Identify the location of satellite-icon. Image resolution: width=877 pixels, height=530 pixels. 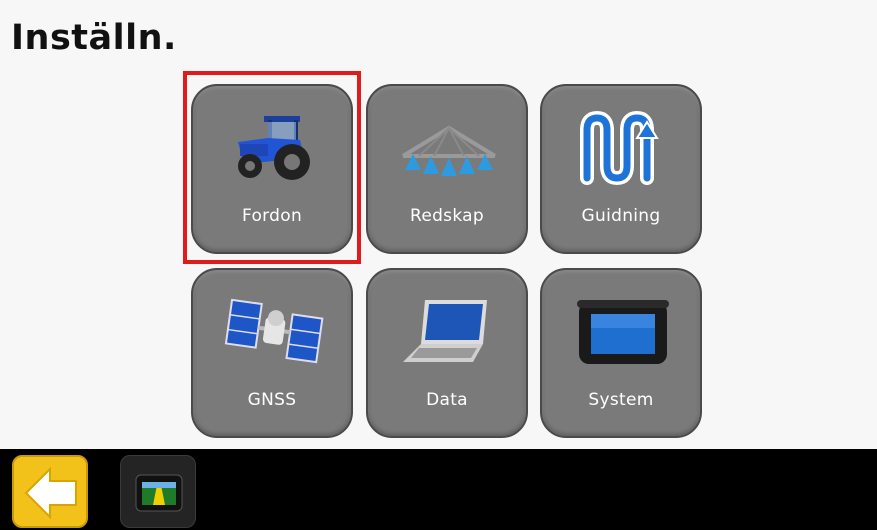
(274, 331).